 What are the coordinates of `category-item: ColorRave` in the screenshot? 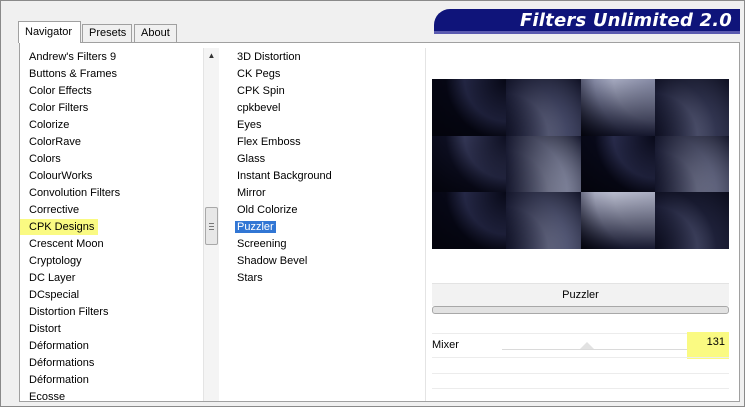 It's located at (52, 142).